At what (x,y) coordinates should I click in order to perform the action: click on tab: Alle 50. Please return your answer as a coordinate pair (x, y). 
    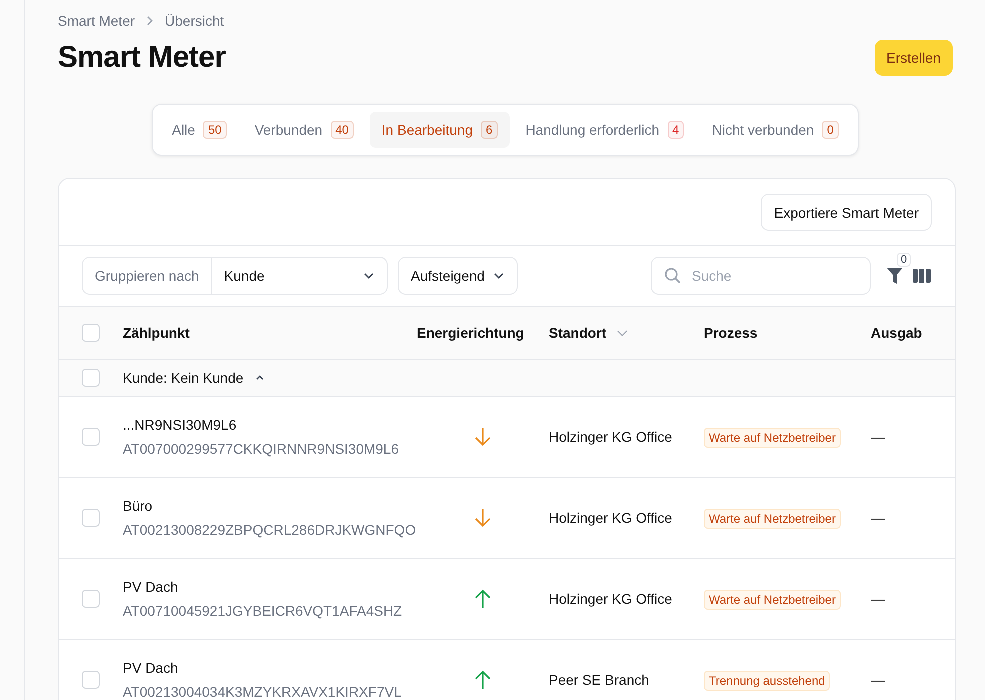
    Looking at the image, I should click on (199, 130).